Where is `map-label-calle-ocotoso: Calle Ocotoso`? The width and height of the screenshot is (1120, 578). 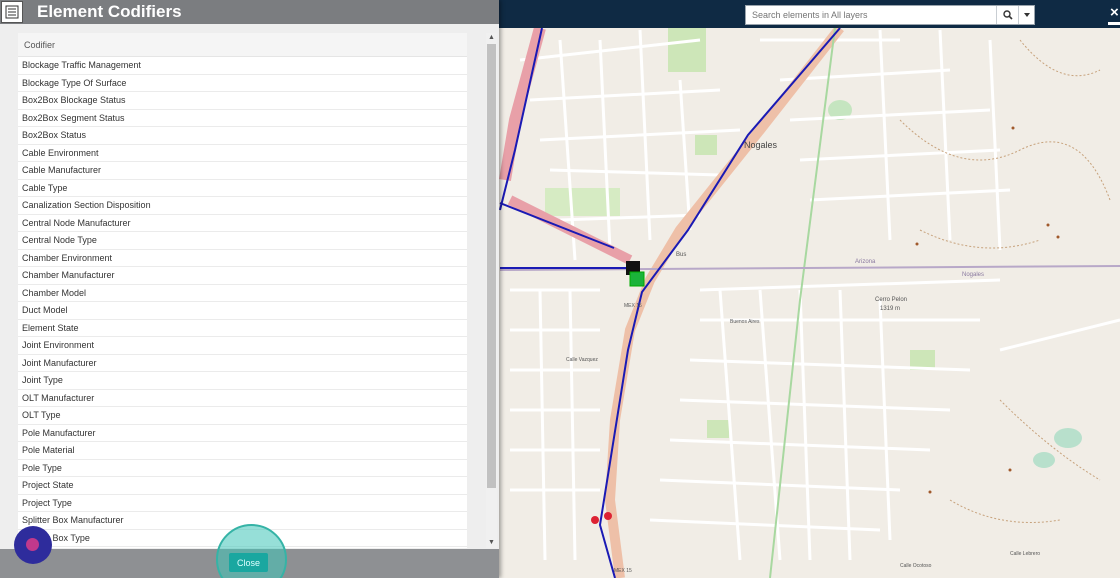 map-label-calle-ocotoso: Calle Ocotoso is located at coordinates (916, 566).